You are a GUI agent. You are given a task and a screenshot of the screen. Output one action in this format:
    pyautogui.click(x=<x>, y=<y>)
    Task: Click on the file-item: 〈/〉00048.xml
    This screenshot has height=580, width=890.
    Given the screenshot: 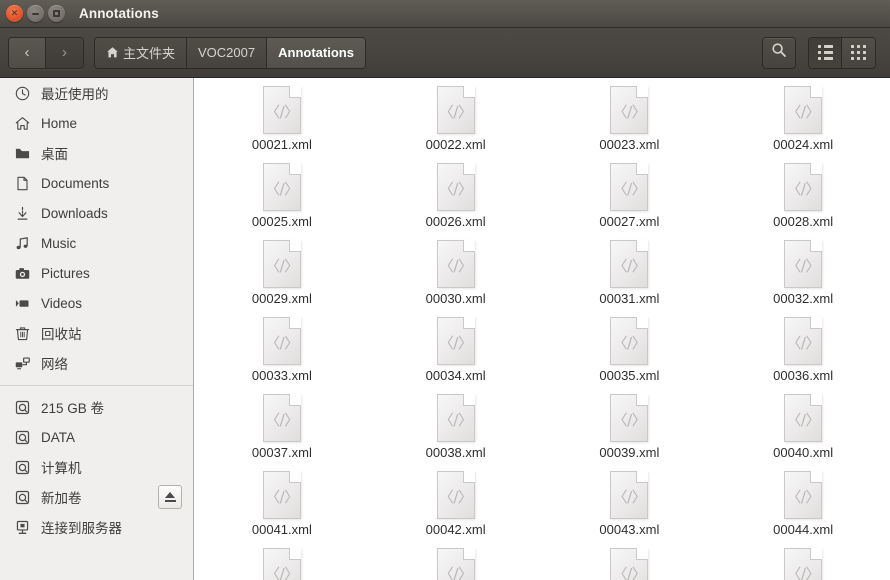 What is the action you would take?
    pyautogui.click(x=803, y=564)
    